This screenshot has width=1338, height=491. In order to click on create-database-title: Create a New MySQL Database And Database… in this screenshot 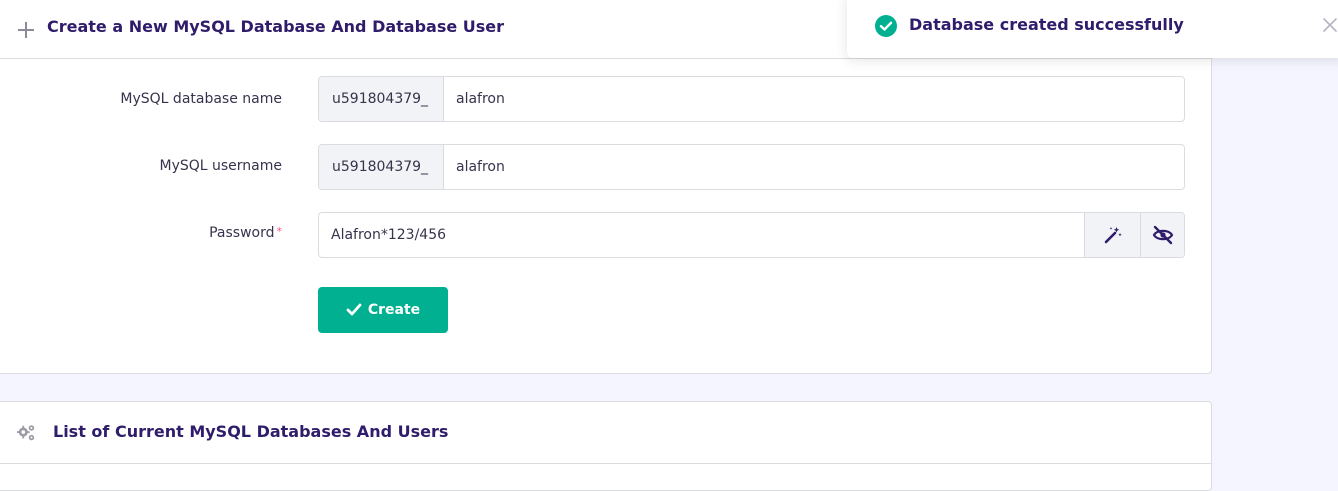, I will do `click(276, 26)`.